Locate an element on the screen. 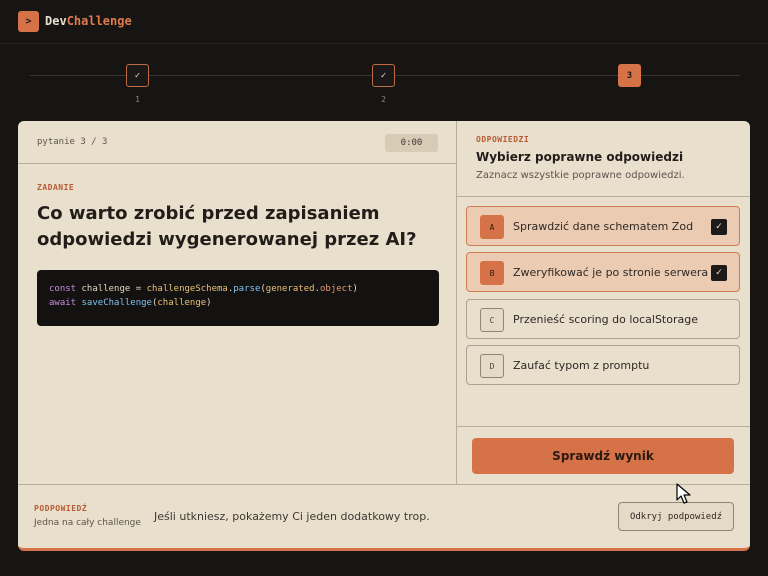 This screenshot has width=768, height=576. submit-divider is located at coordinates (603, 426).